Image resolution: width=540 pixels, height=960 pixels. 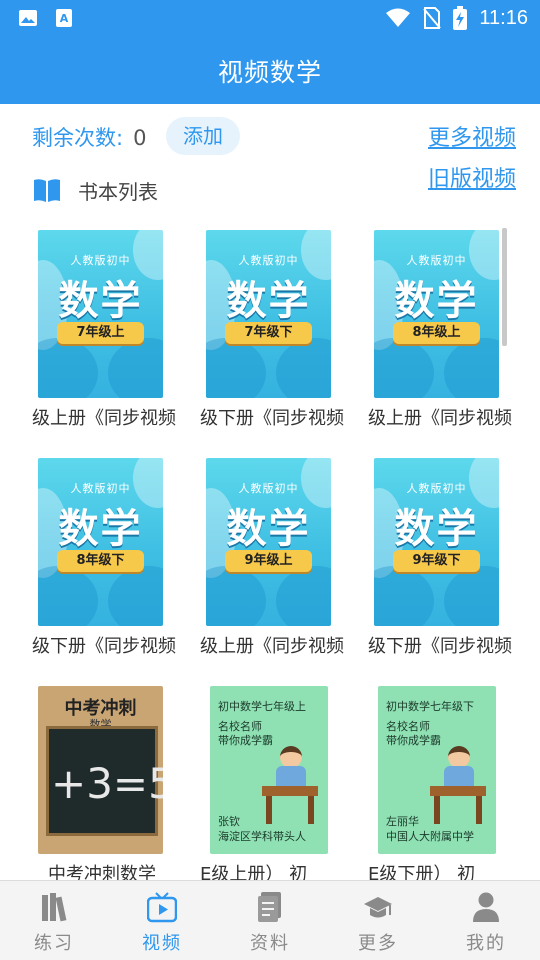 What do you see at coordinates (262, 706) in the screenshot?
I see `cover-title: 初中数学七年级上` at bounding box center [262, 706].